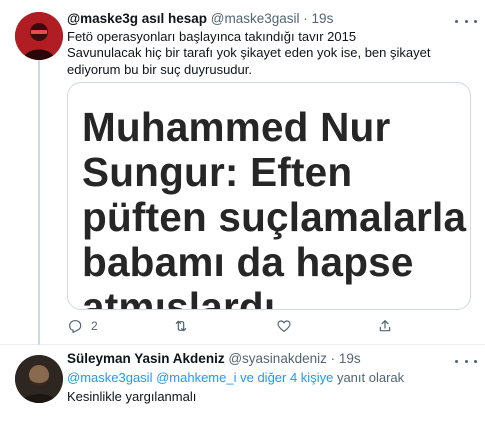 Image resolution: width=485 pixels, height=434 pixels. Describe the element at coordinates (248, 262) in the screenshot. I see `media-line: babamı da hapse` at that location.